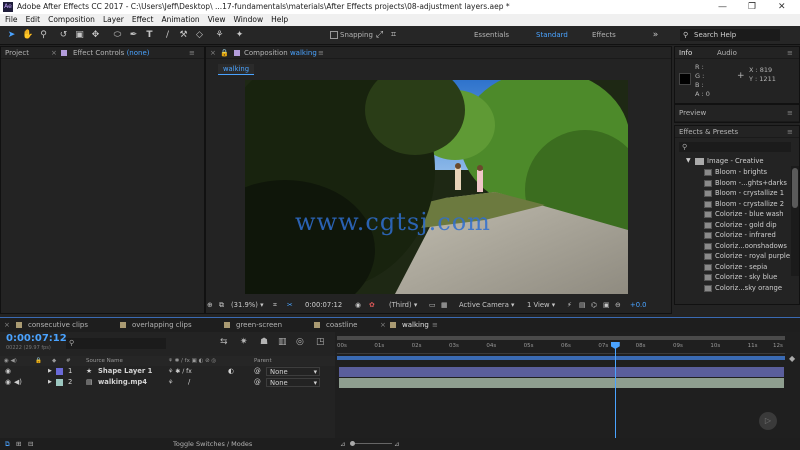  I want to click on pickwhip-icon: @, so click(257, 382).